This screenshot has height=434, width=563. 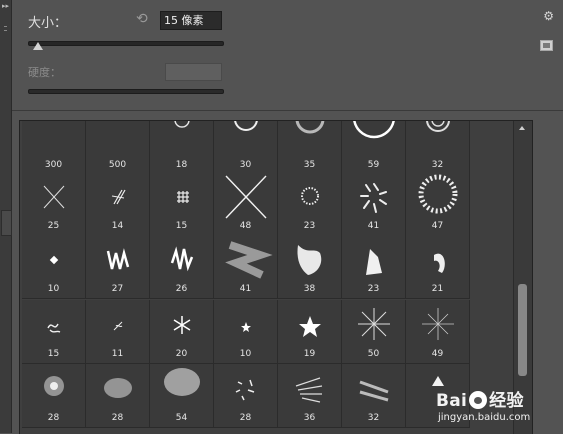 I want to click on baidu-watermark: Bai 经验 jingyan.baidu.com, so click(x=498, y=407).